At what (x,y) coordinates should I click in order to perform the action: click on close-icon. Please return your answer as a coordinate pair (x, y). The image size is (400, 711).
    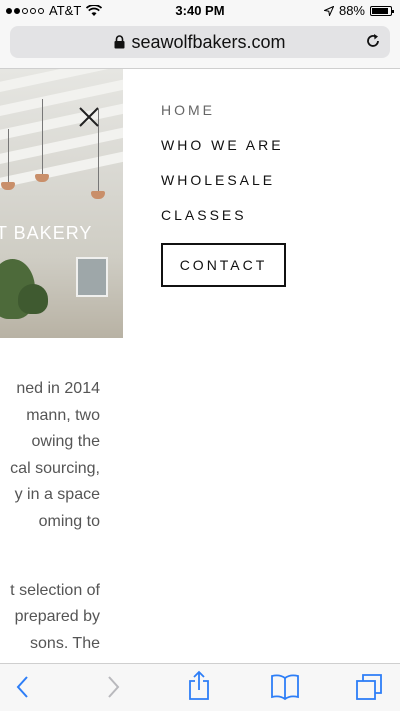
    Looking at the image, I should click on (89, 117).